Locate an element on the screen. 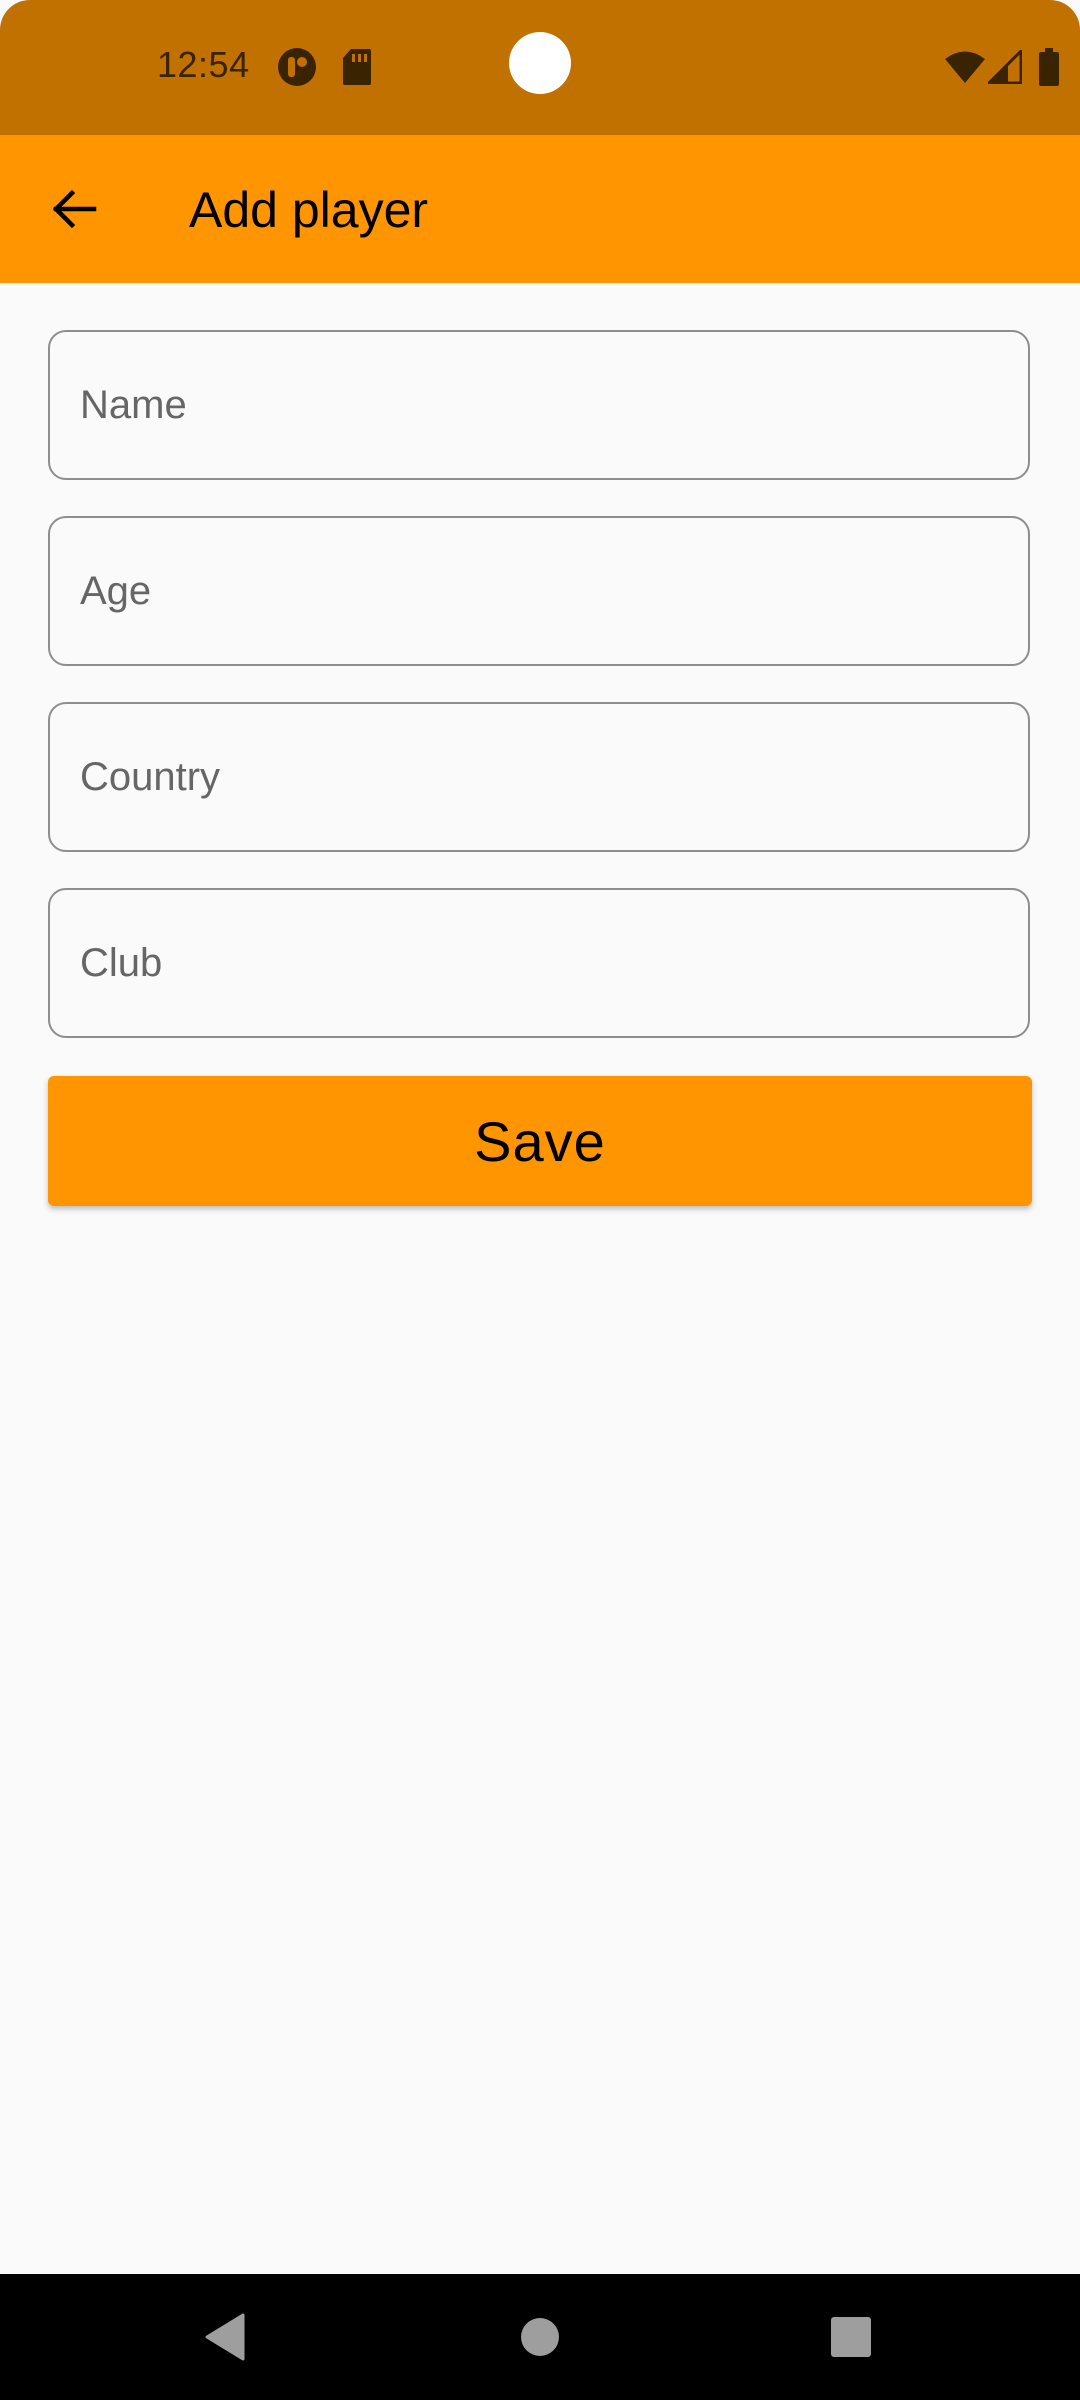 This screenshot has width=1080, height=2400. club-input is located at coordinates (539, 963).